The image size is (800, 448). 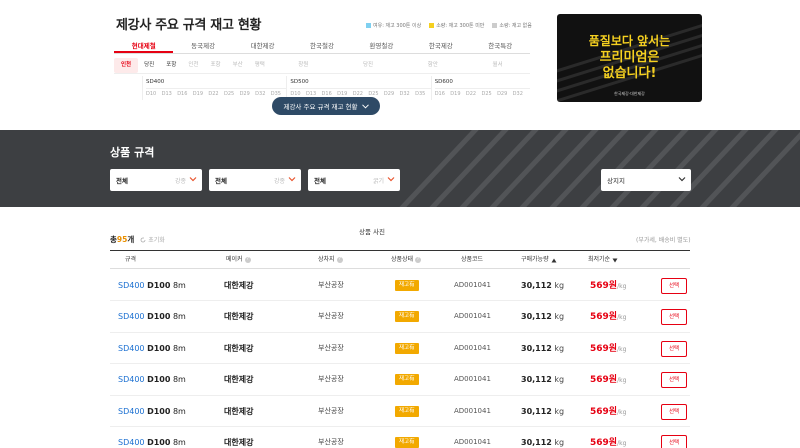 What do you see at coordinates (536, 380) in the screenshot?
I see `qty-value: 30,112` at bounding box center [536, 380].